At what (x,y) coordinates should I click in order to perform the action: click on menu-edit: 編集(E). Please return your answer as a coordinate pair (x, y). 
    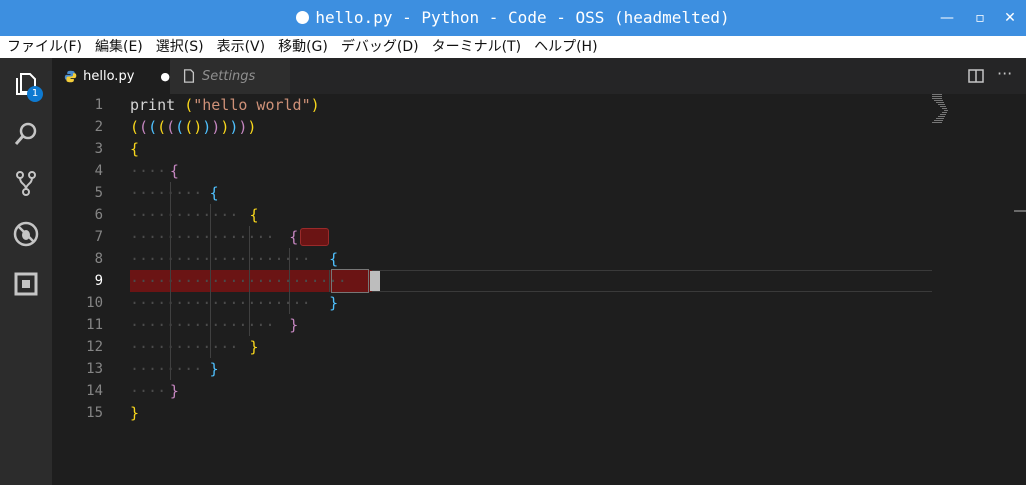
    Looking at the image, I should click on (118, 47).